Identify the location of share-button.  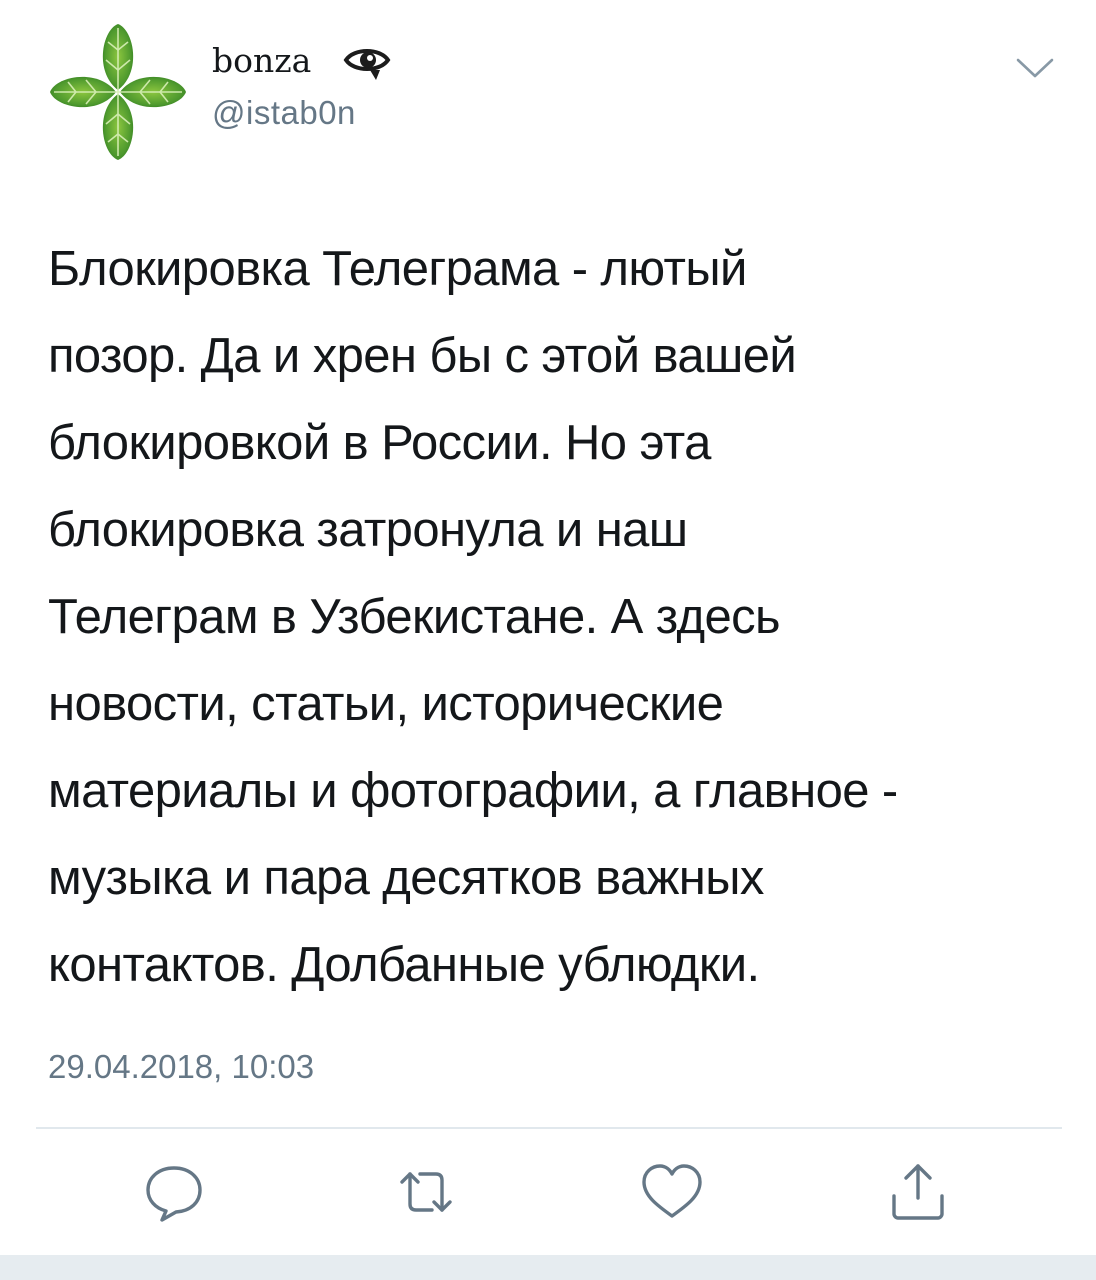
(918, 1192).